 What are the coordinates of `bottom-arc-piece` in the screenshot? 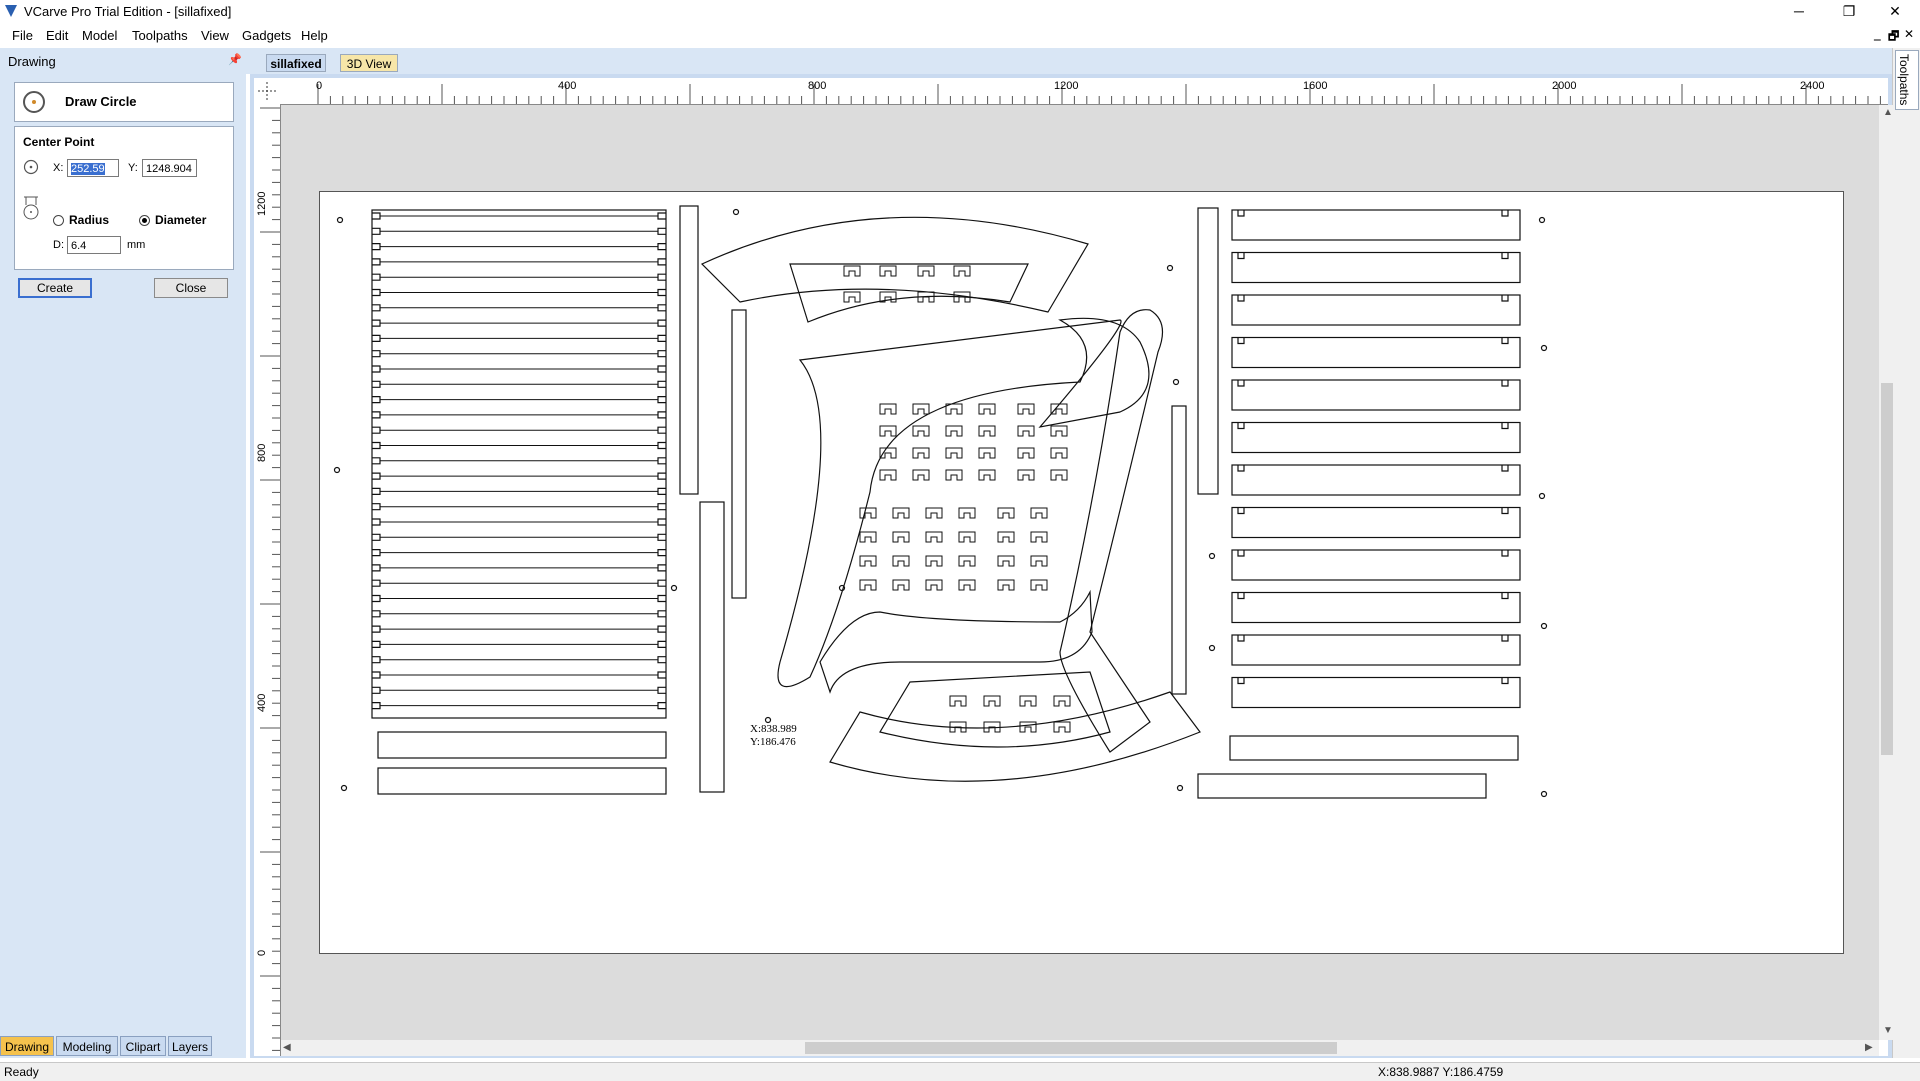 It's located at (1015, 736).